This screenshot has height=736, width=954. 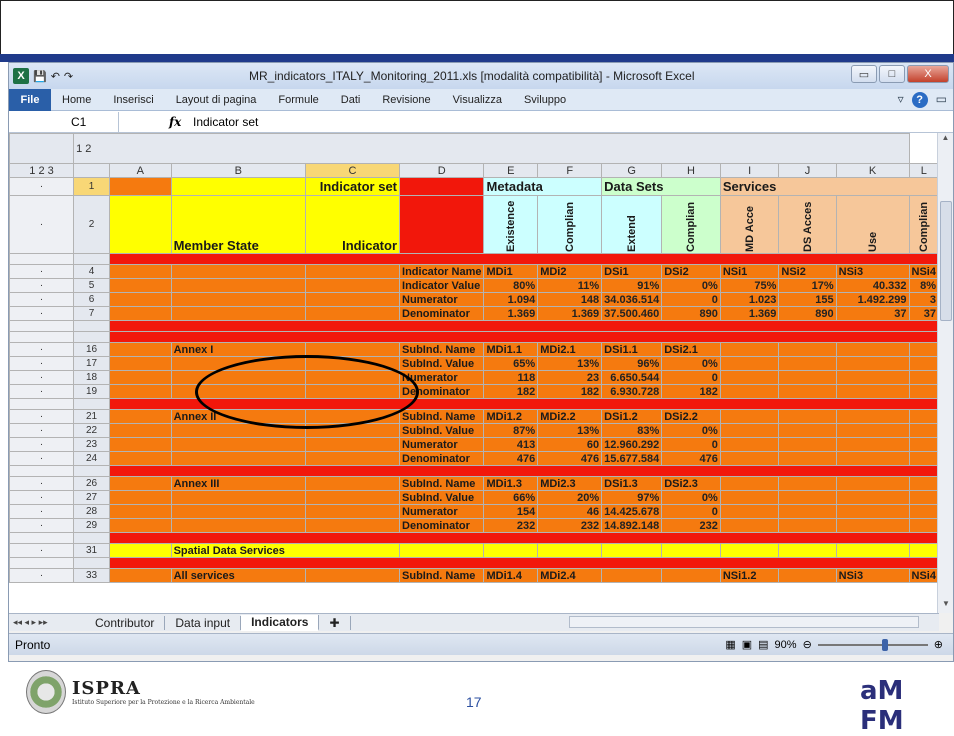 What do you see at coordinates (749, 363) in the screenshot?
I see `cell-i17` at bounding box center [749, 363].